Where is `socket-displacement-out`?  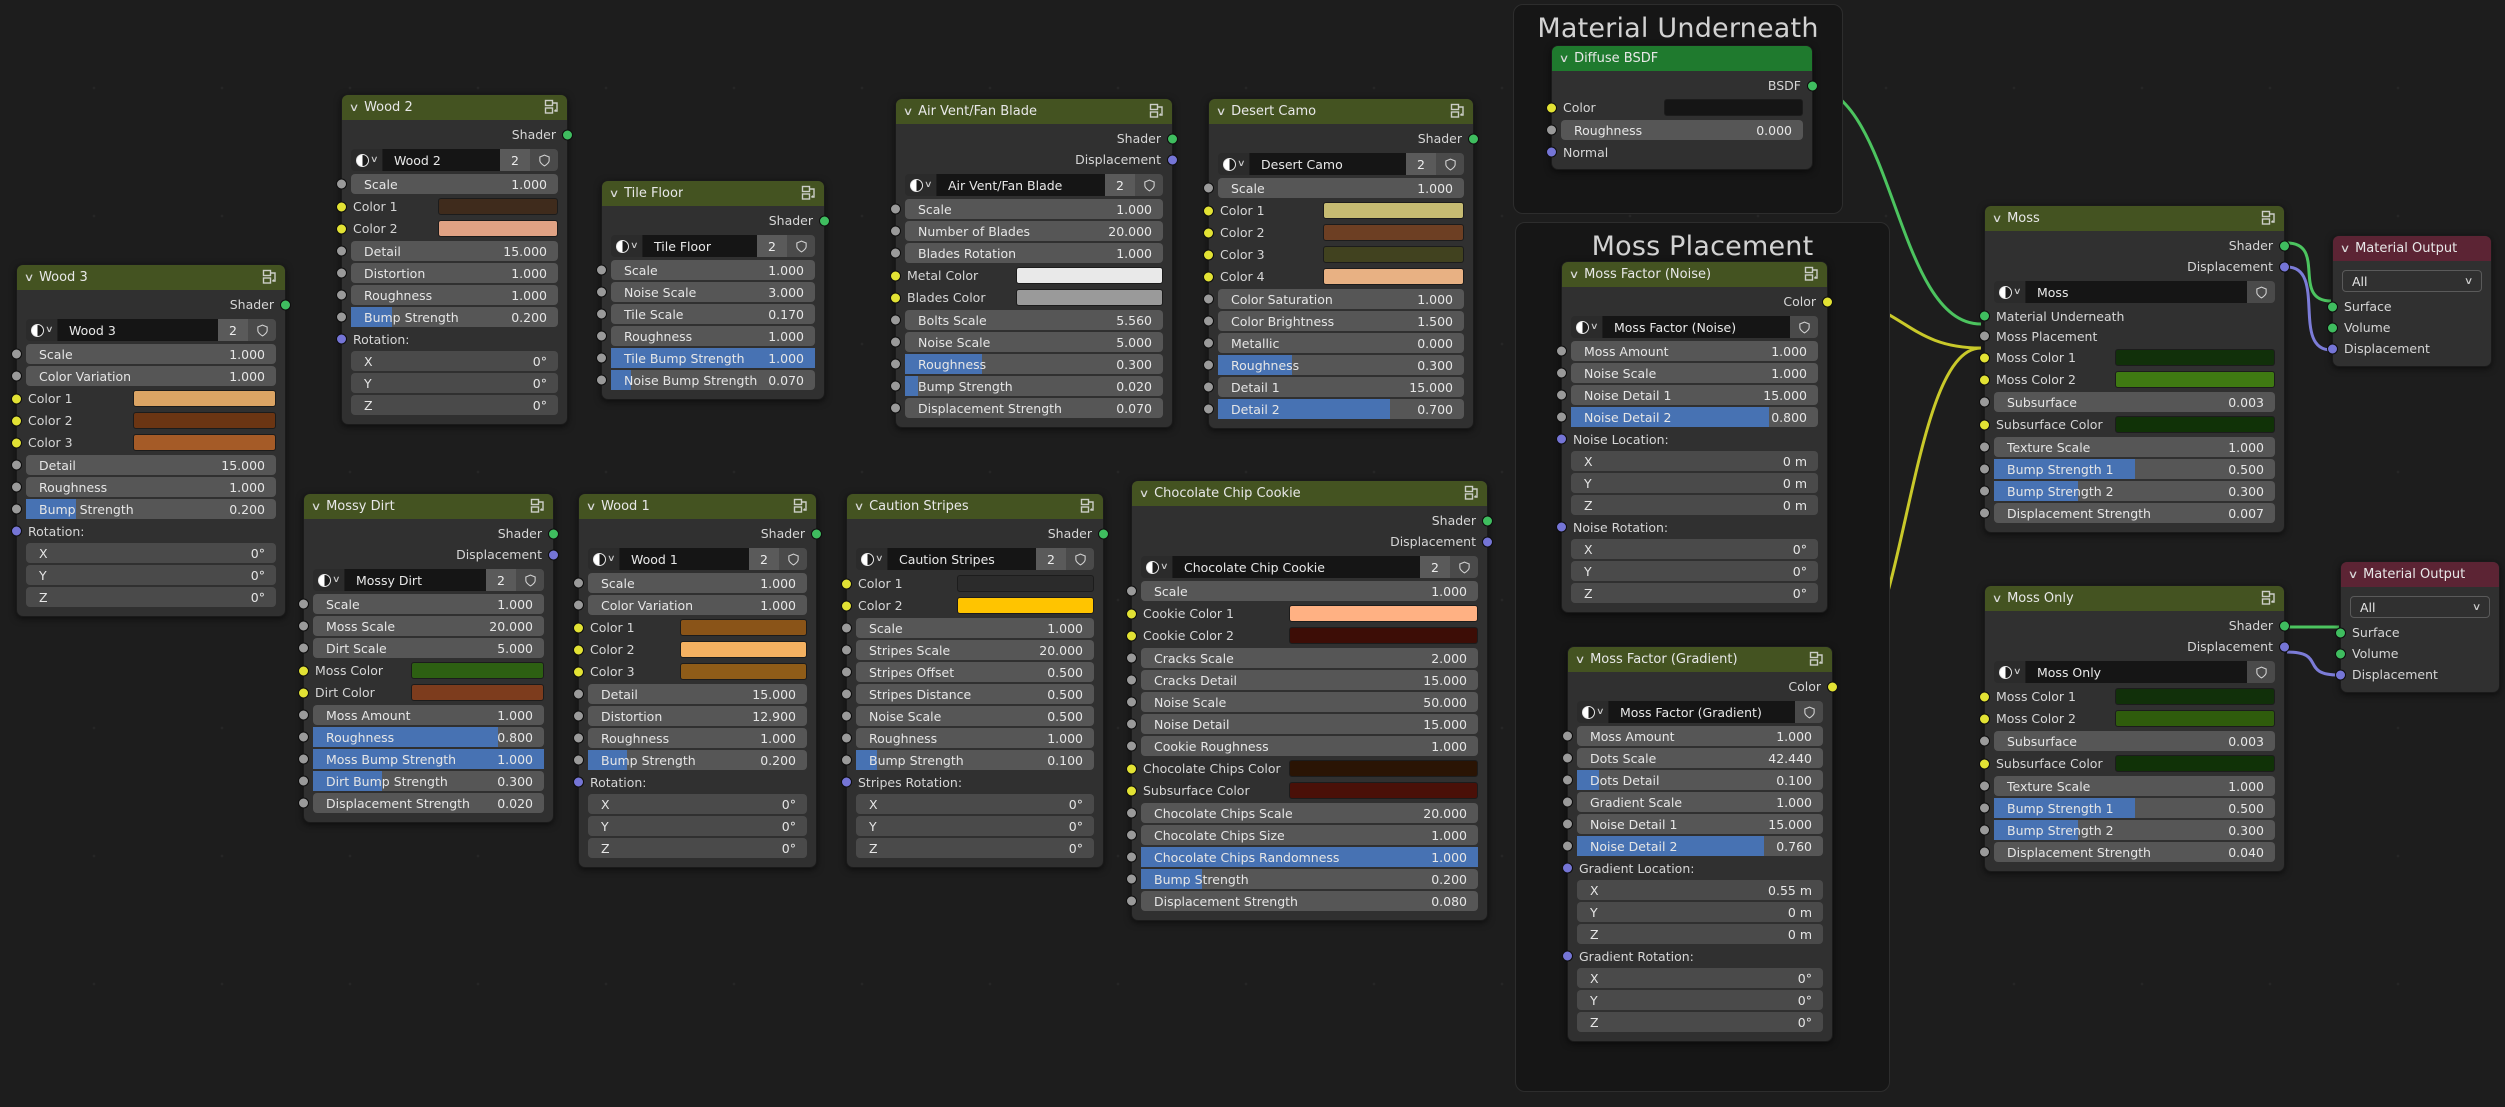 socket-displacement-out is located at coordinates (2284, 266).